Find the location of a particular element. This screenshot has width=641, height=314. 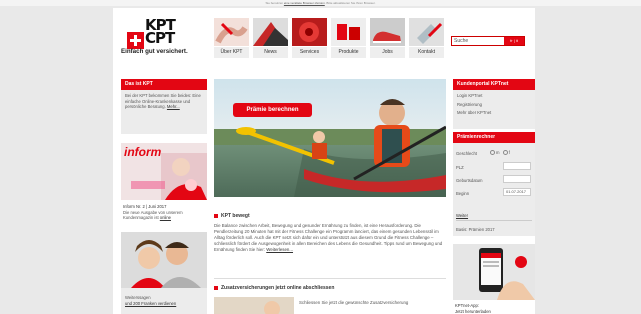

nav-tile-services: Services is located at coordinates (309, 38).